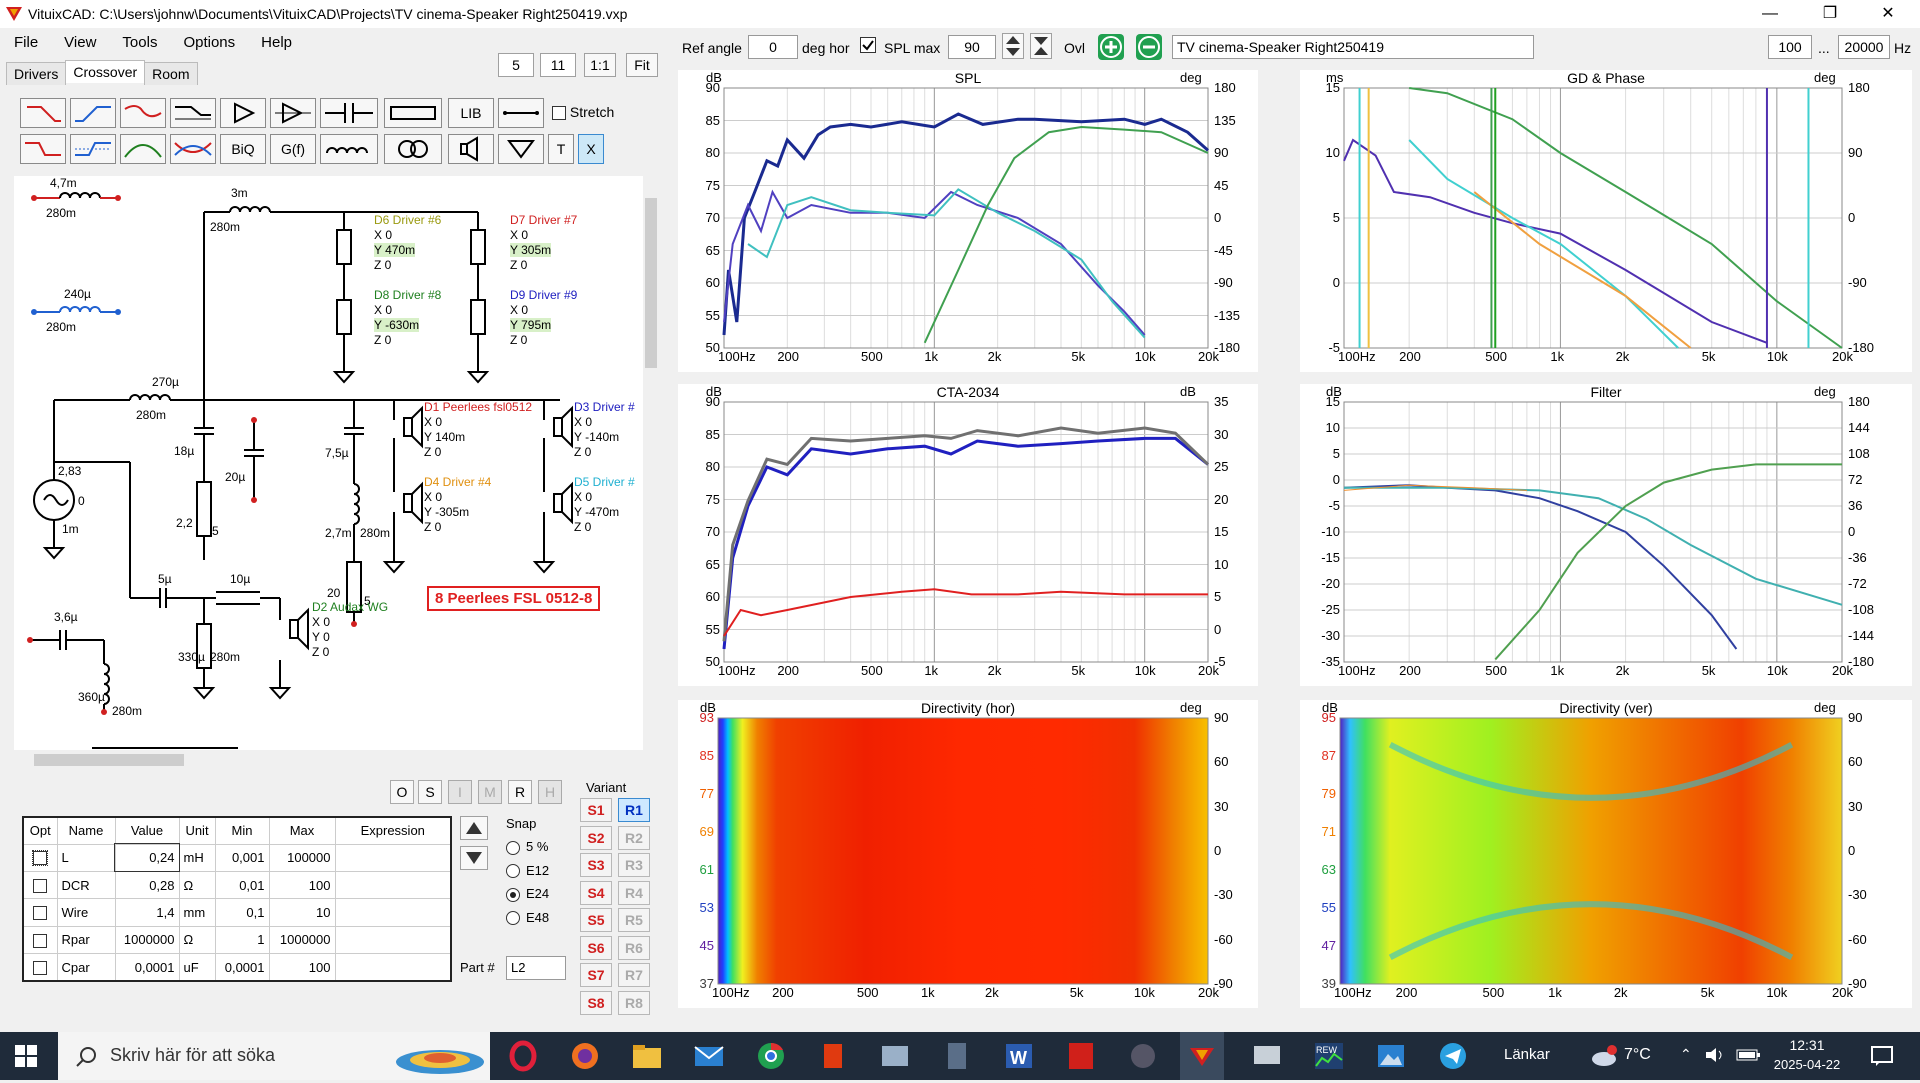  I want to click on telegram-icon, so click(1453, 1056).